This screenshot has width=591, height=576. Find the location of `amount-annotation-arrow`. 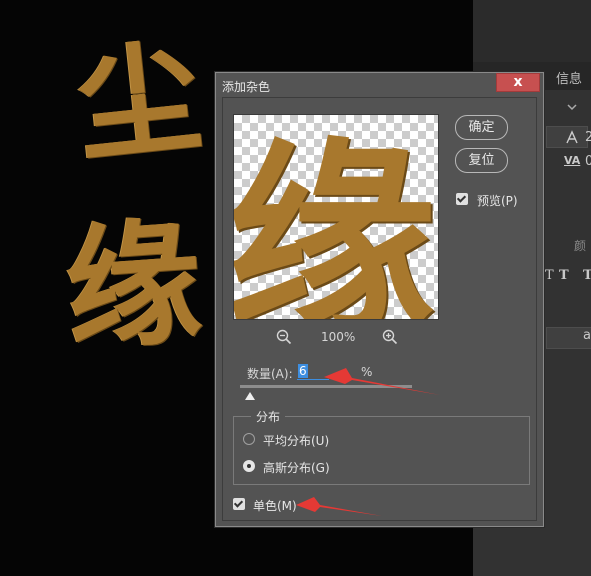

amount-annotation-arrow is located at coordinates (382, 381).